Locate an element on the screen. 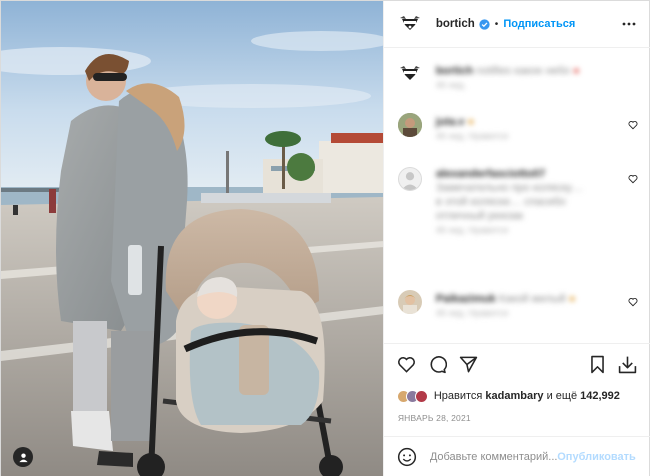 Image resolution: width=650 pixels, height=476 pixels. caption-avatar is located at coordinates (410, 74).